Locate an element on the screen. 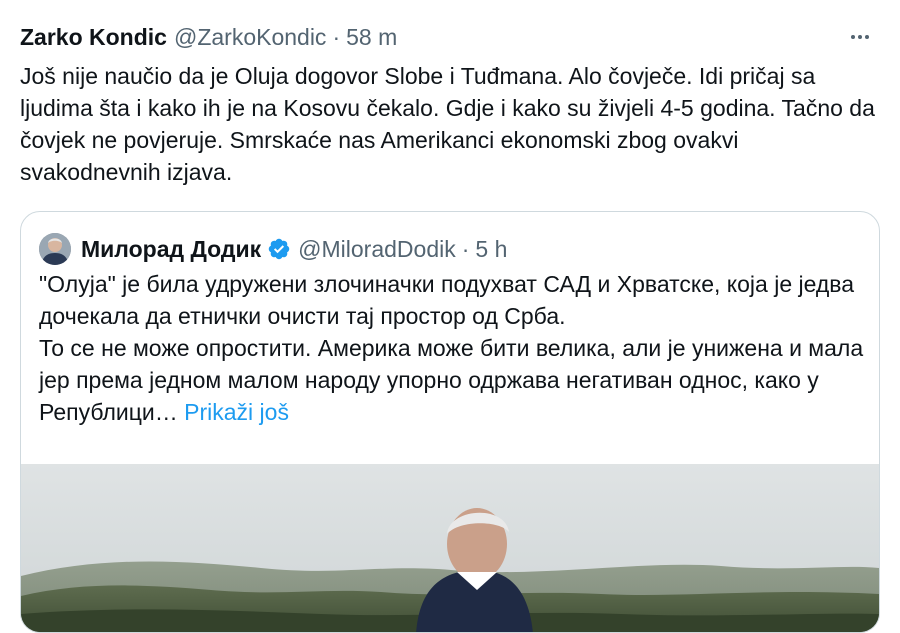  verified-badge-icon is located at coordinates (279, 249).